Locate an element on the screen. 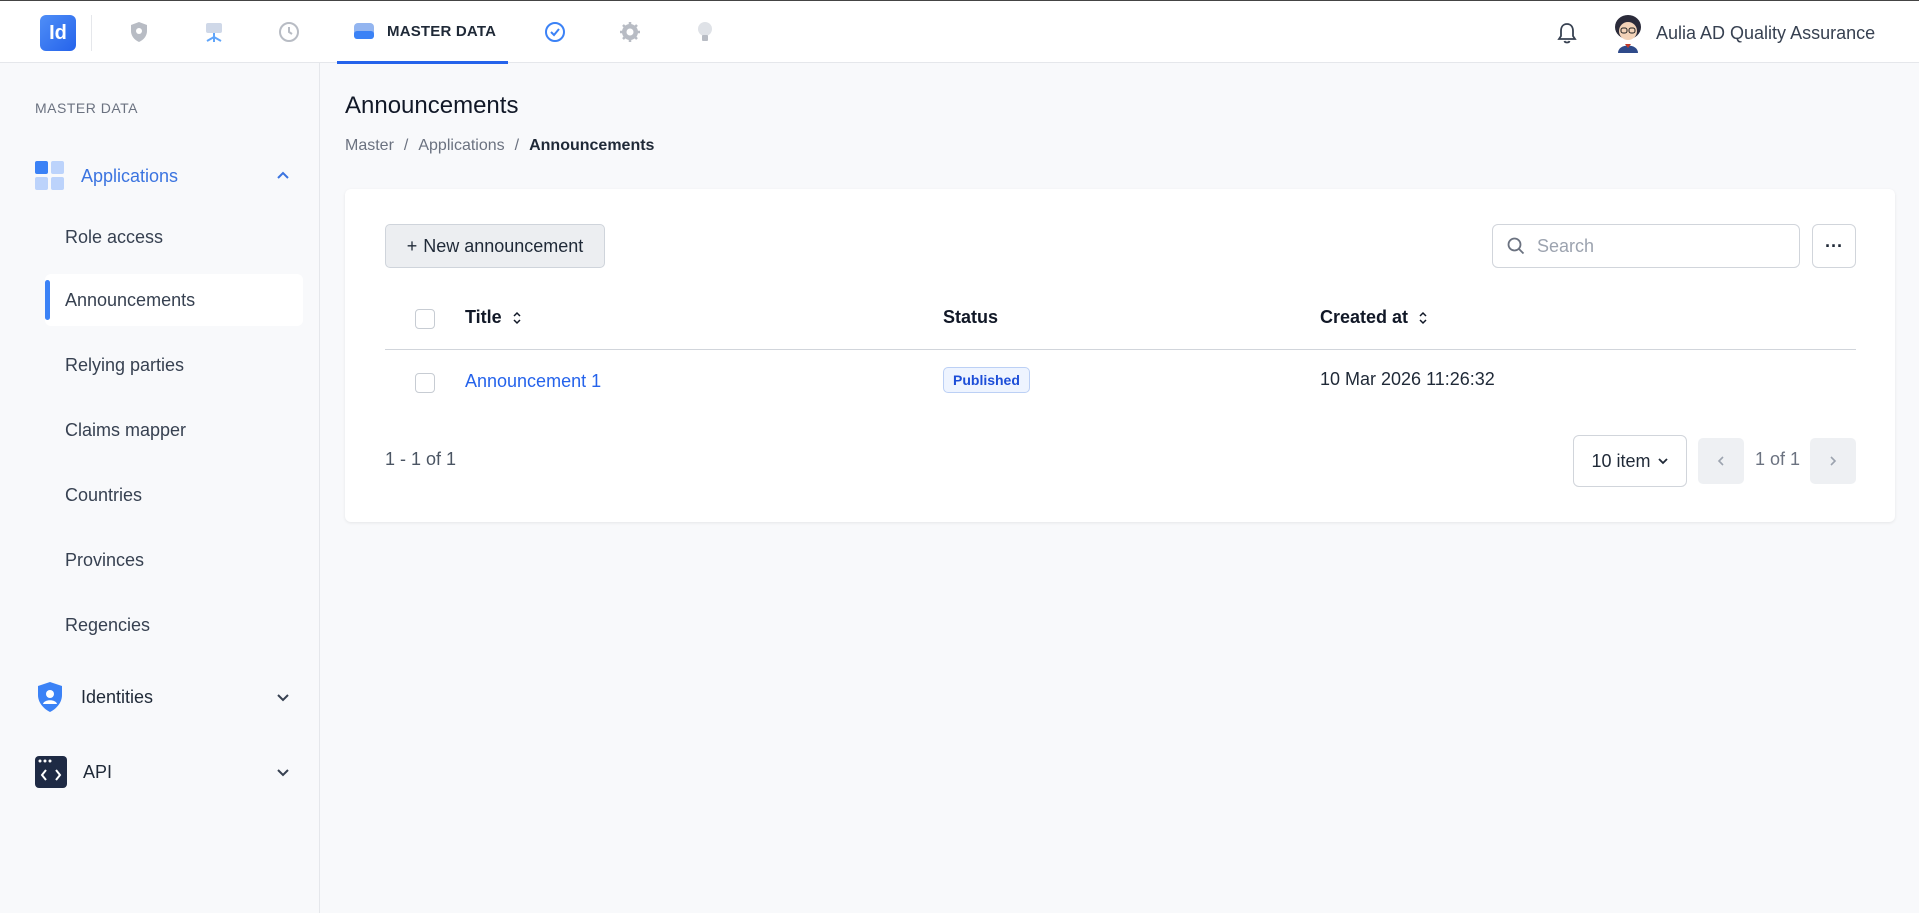 The height and width of the screenshot is (913, 1919). search-input is located at coordinates (1657, 246).